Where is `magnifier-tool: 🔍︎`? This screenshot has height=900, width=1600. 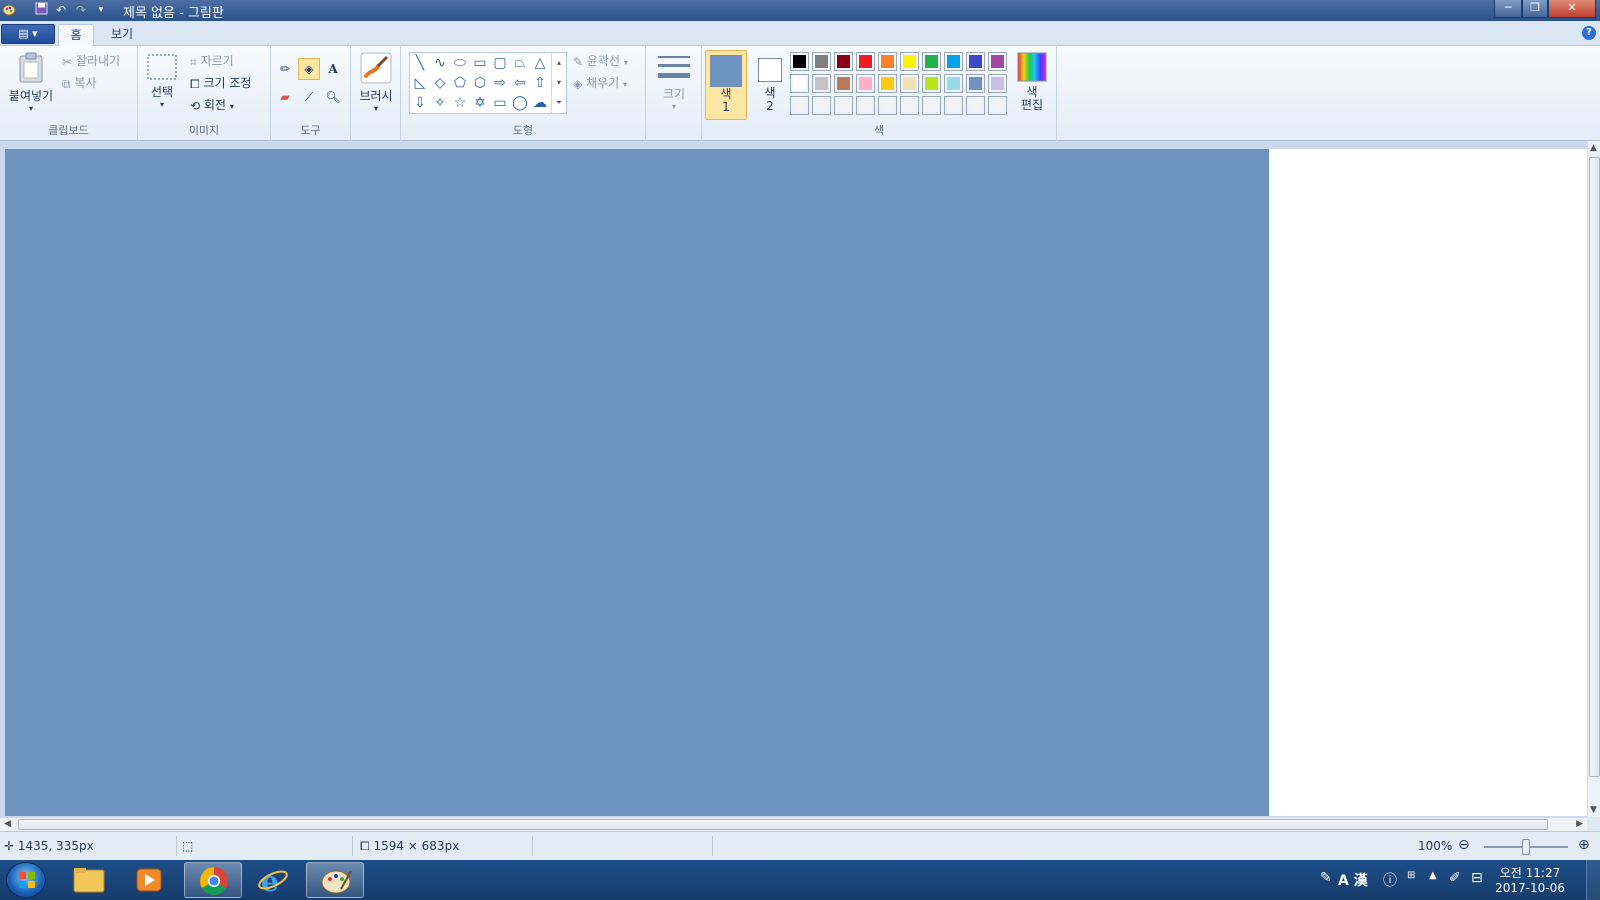 magnifier-tool: 🔍︎ is located at coordinates (333, 97).